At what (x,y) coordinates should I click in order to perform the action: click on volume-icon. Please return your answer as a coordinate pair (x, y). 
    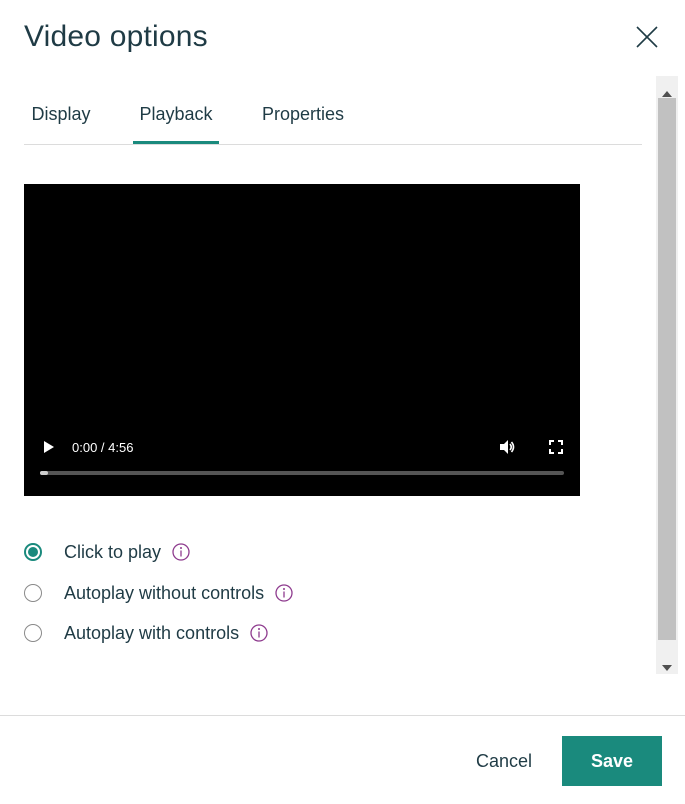
    Looking at the image, I should click on (507, 447).